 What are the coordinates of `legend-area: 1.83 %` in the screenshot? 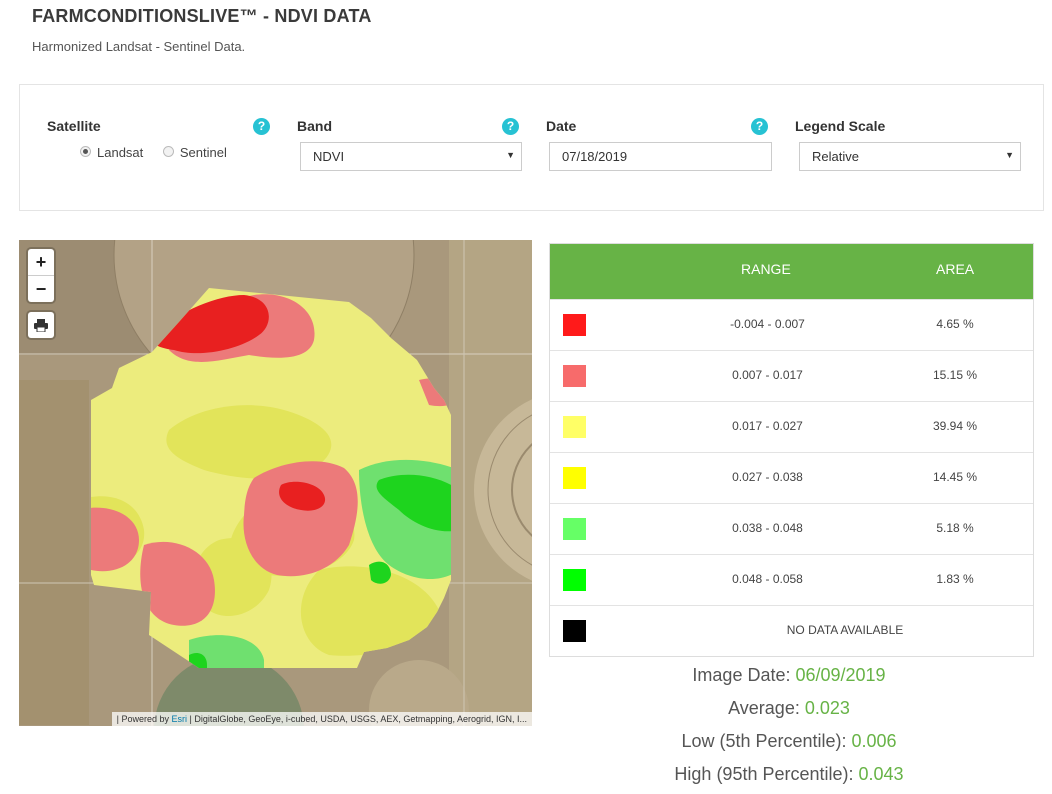 It's located at (955, 579).